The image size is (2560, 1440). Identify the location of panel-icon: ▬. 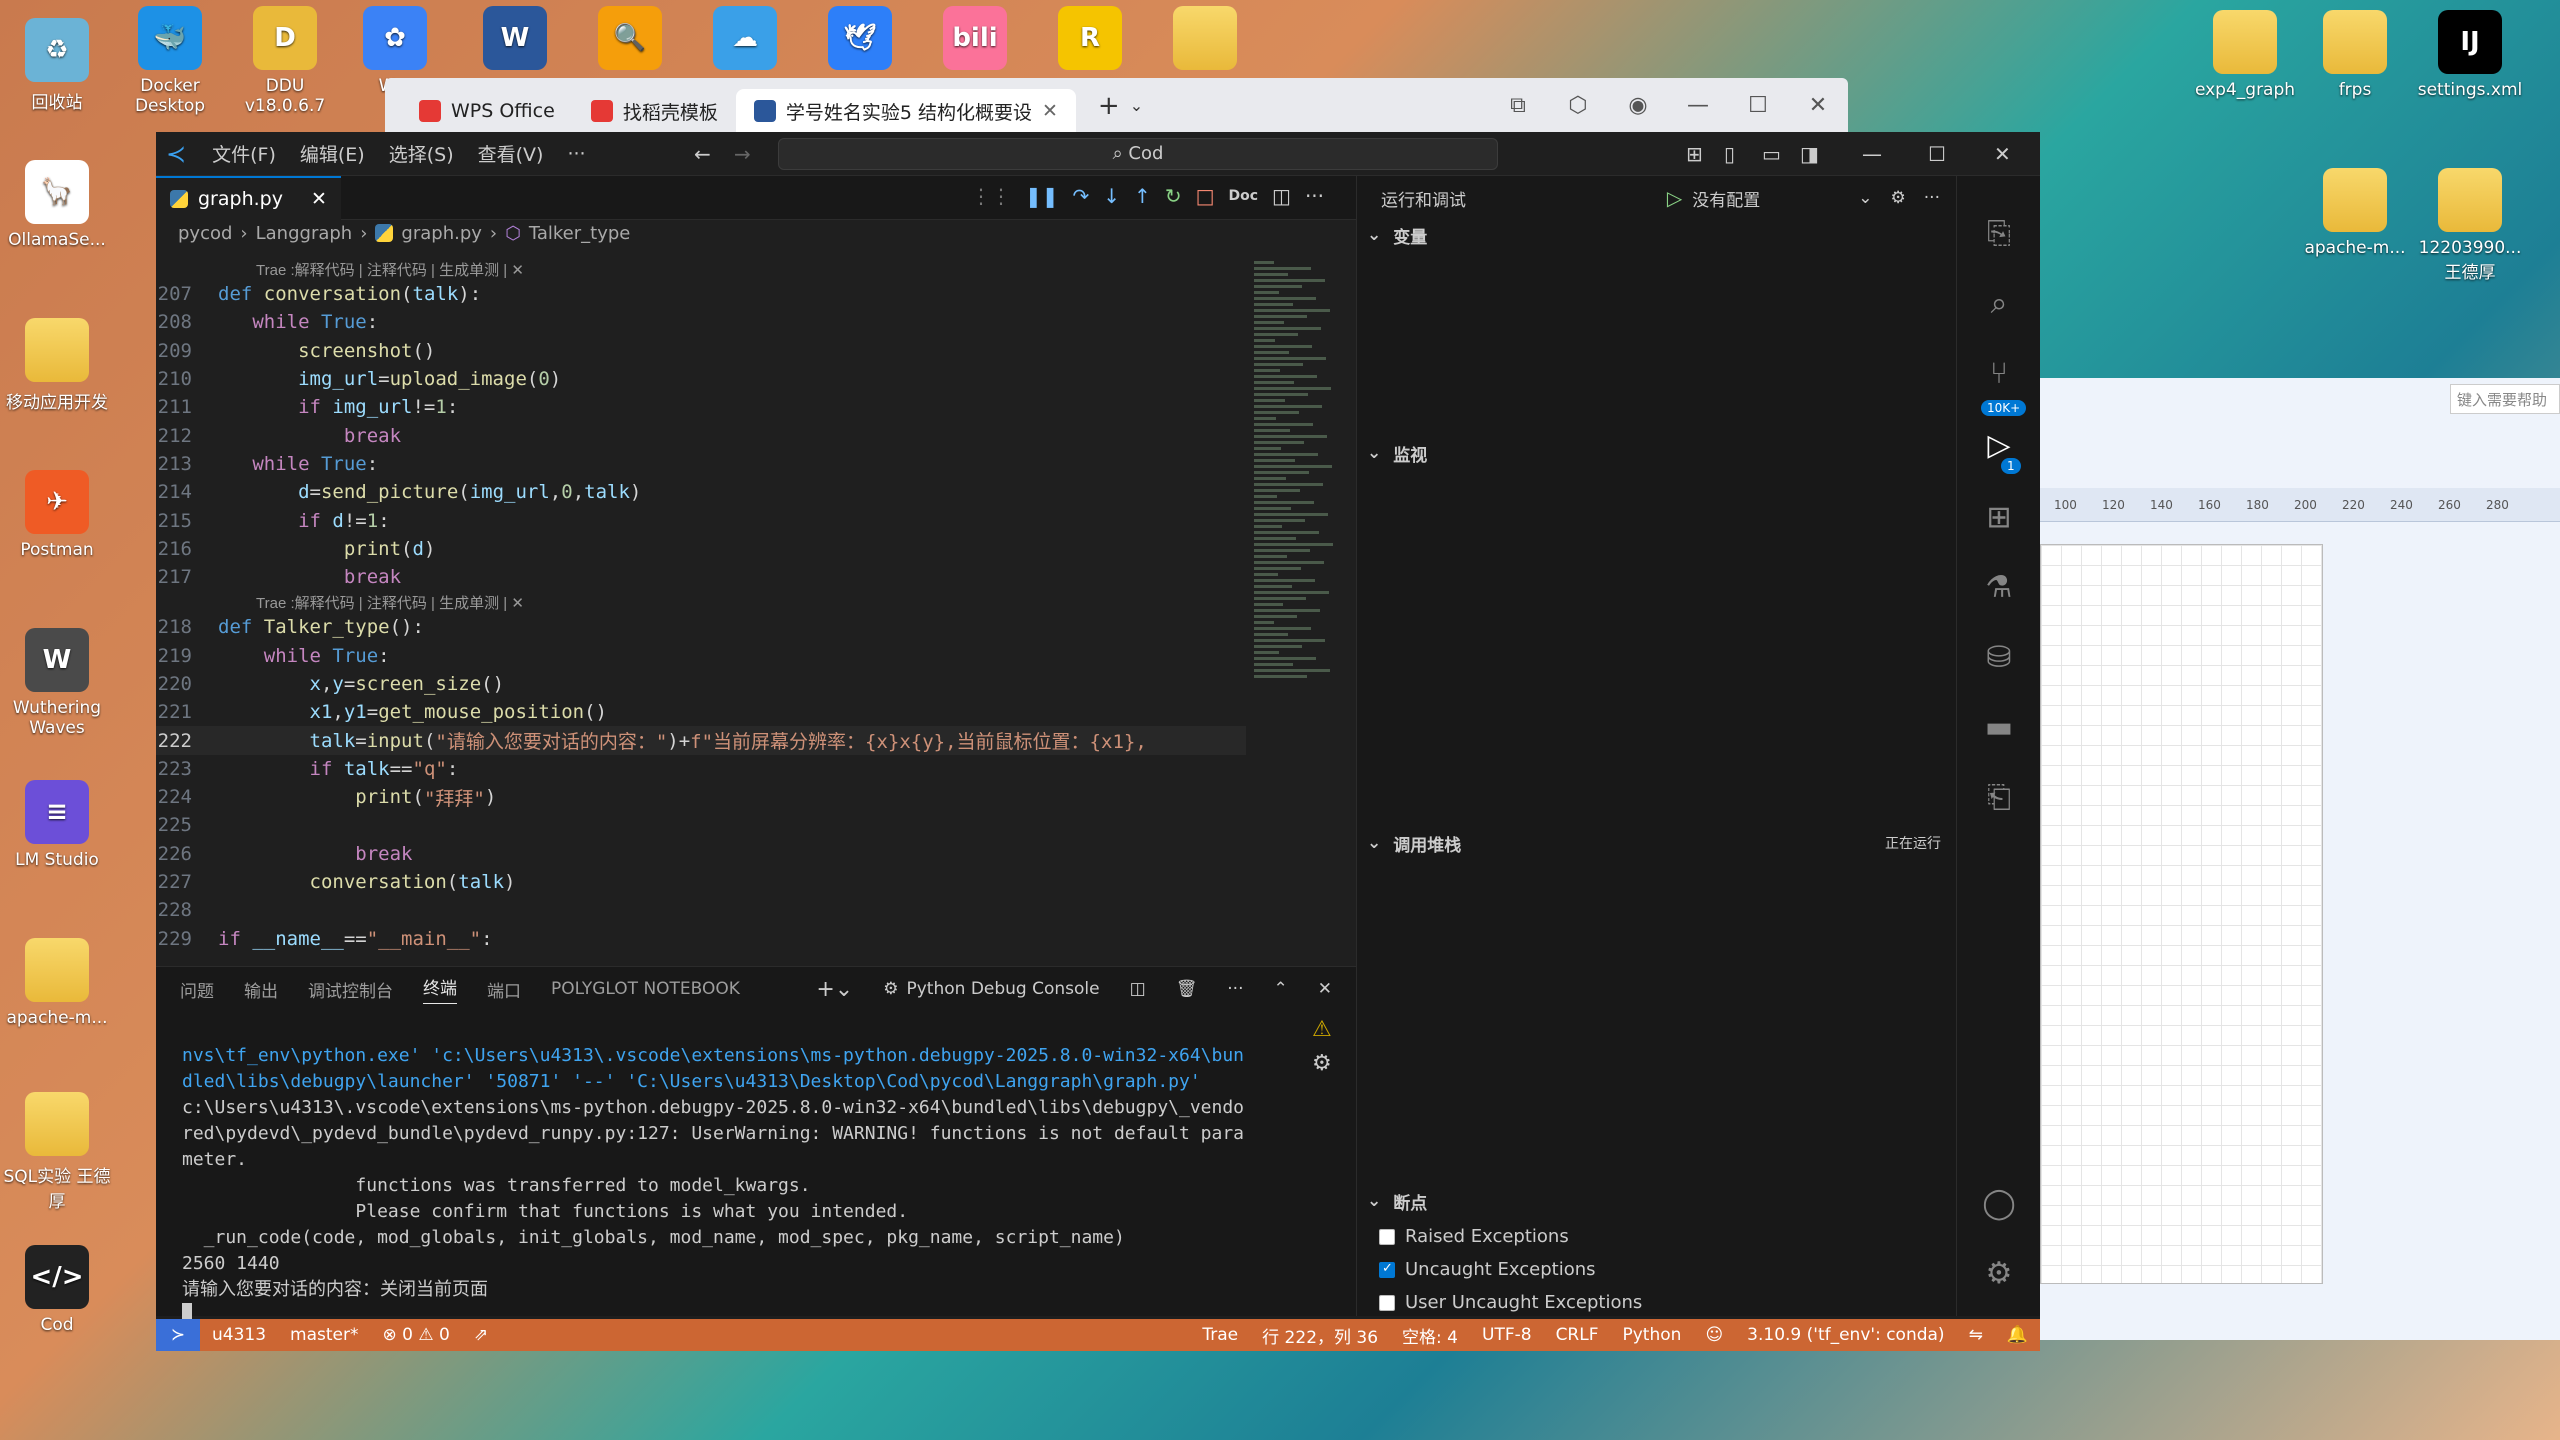
(1999, 727).